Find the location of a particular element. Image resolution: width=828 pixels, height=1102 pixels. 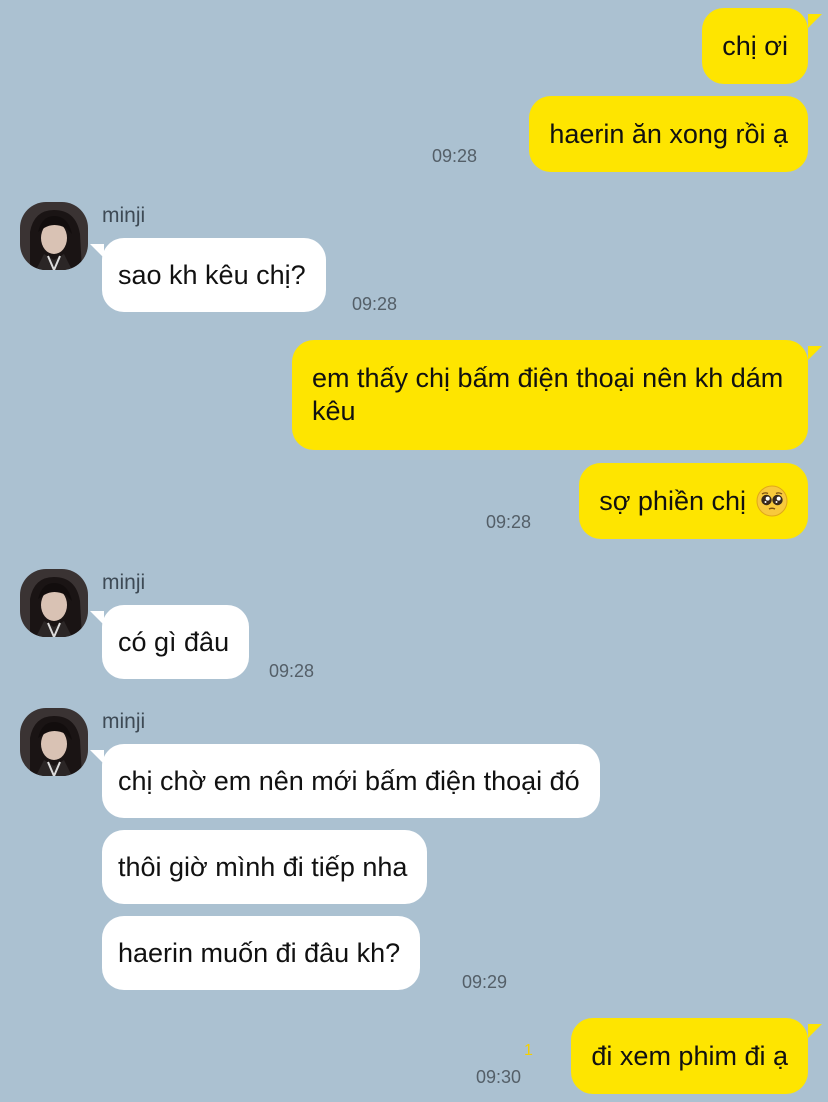

incoming-message: sao kh kêu chị? is located at coordinates (214, 275).